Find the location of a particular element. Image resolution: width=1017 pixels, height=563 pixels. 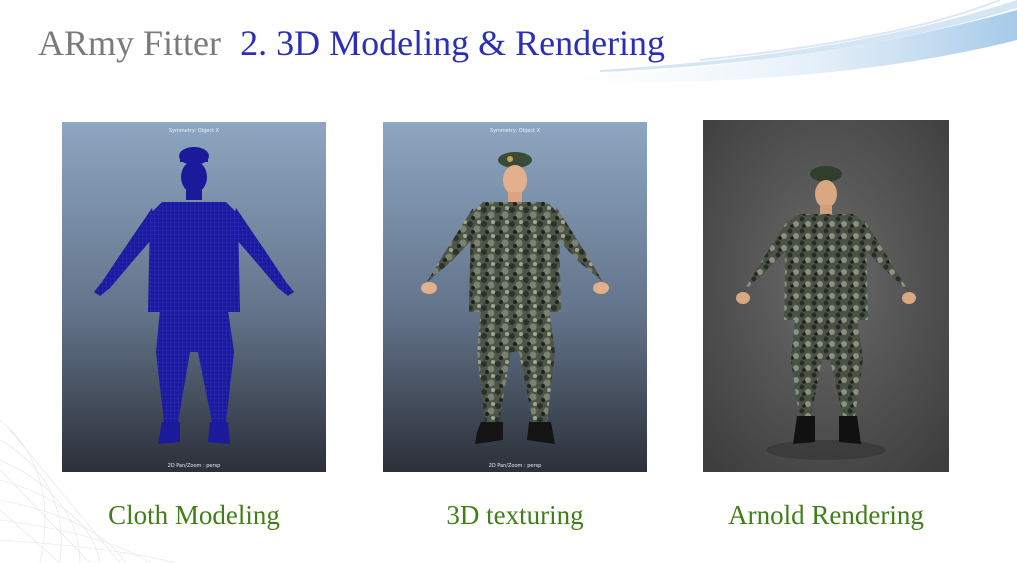

slide-title: ARmy Fitter 2. 3D Modeling & Rendering is located at coordinates (351, 43).